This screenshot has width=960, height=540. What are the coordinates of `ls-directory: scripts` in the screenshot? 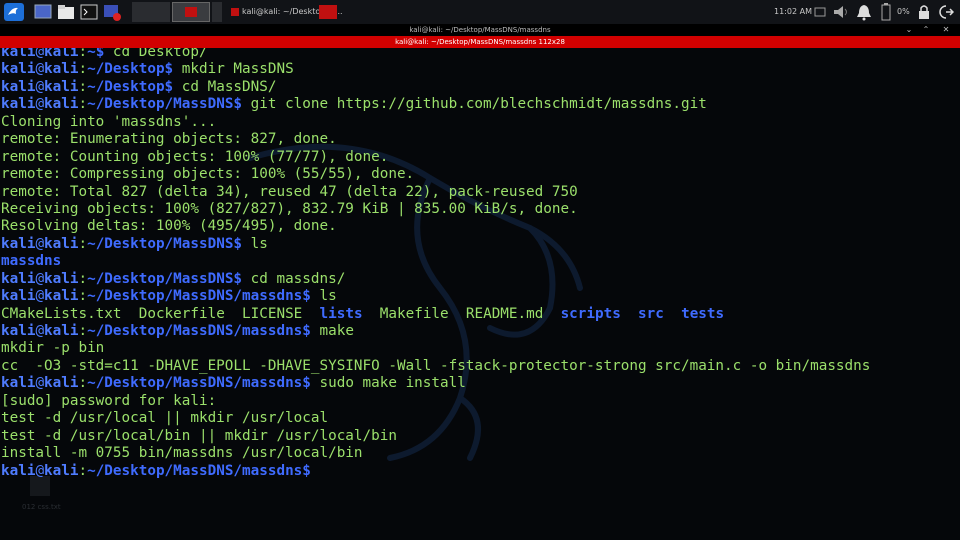 It's located at (590, 313).